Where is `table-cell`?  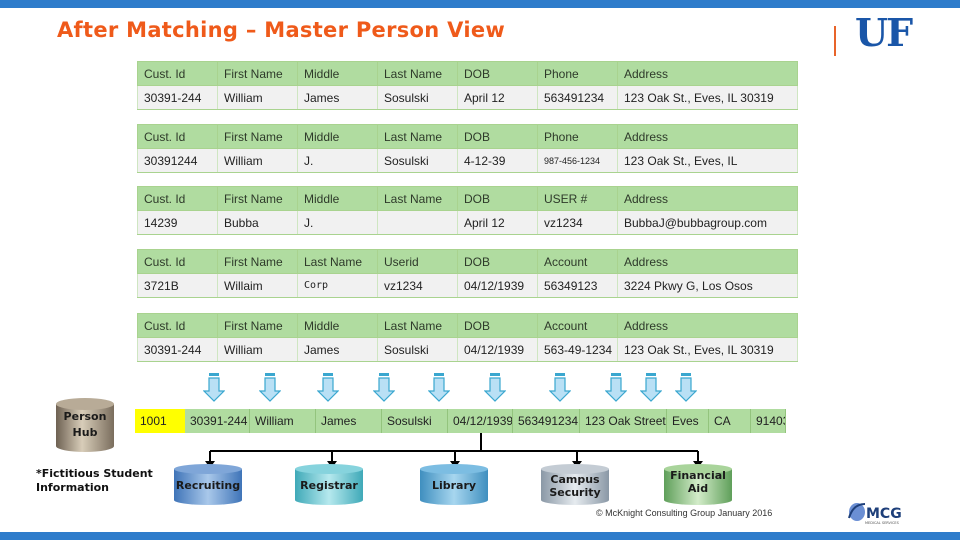 table-cell is located at coordinates (417, 222).